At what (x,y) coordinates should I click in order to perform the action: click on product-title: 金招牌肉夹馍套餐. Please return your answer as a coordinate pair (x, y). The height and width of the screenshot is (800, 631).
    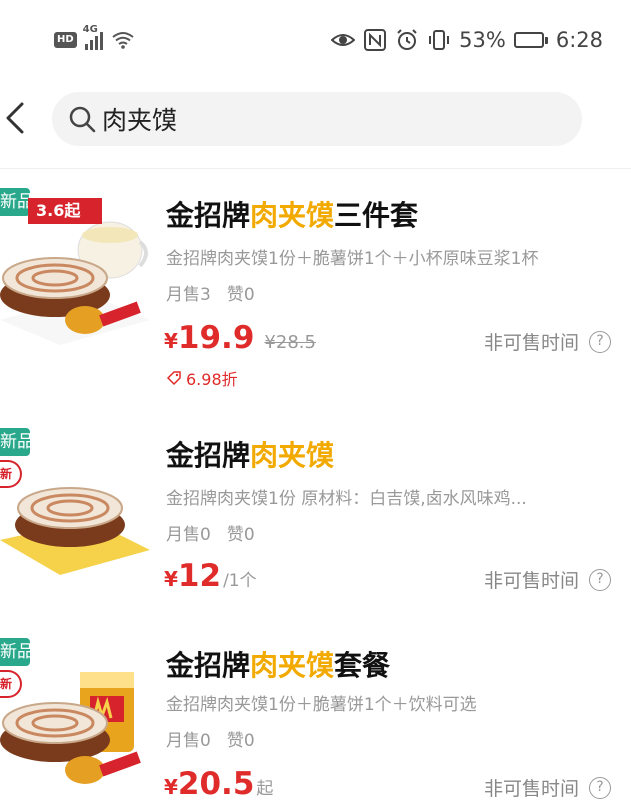
    Looking at the image, I should click on (278, 665).